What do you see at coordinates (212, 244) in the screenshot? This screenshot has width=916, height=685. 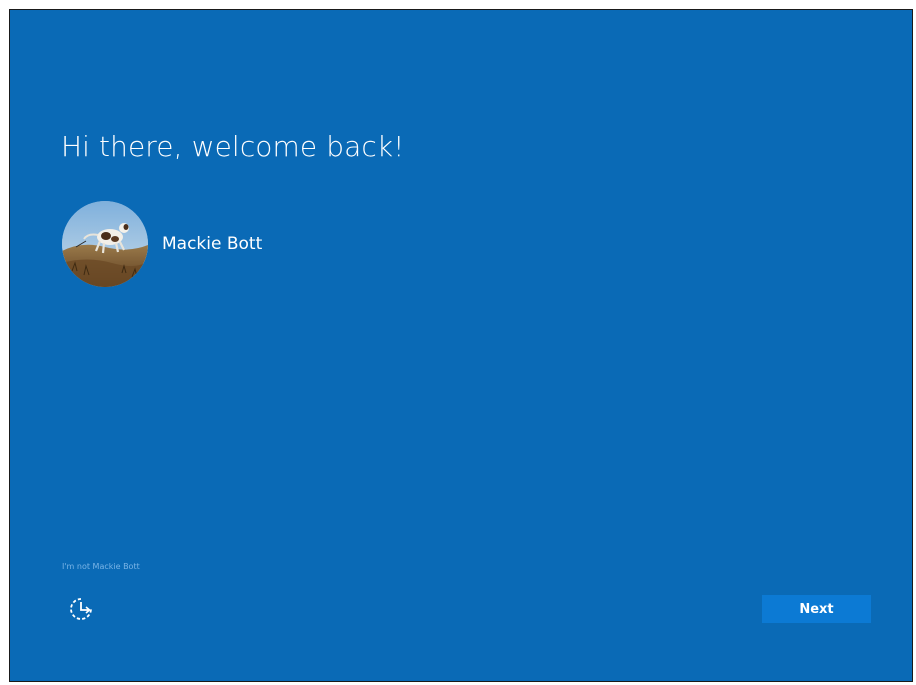 I see `user-name: Mackie Bott` at bounding box center [212, 244].